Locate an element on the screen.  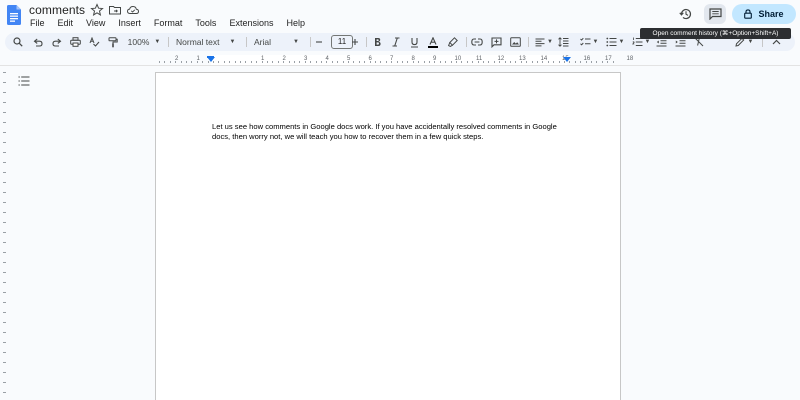
redo-button is located at coordinates (57, 42).